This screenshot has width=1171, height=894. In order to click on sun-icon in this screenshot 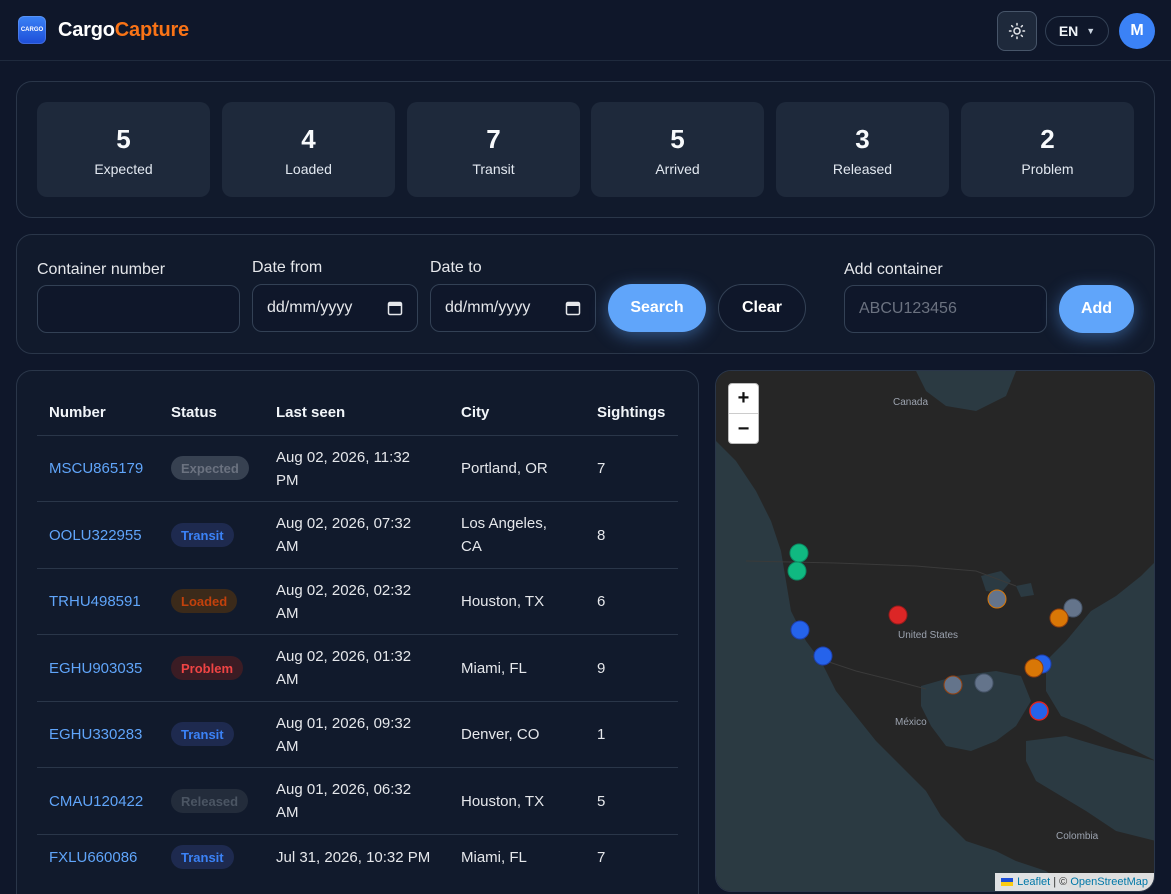, I will do `click(1017, 31)`.